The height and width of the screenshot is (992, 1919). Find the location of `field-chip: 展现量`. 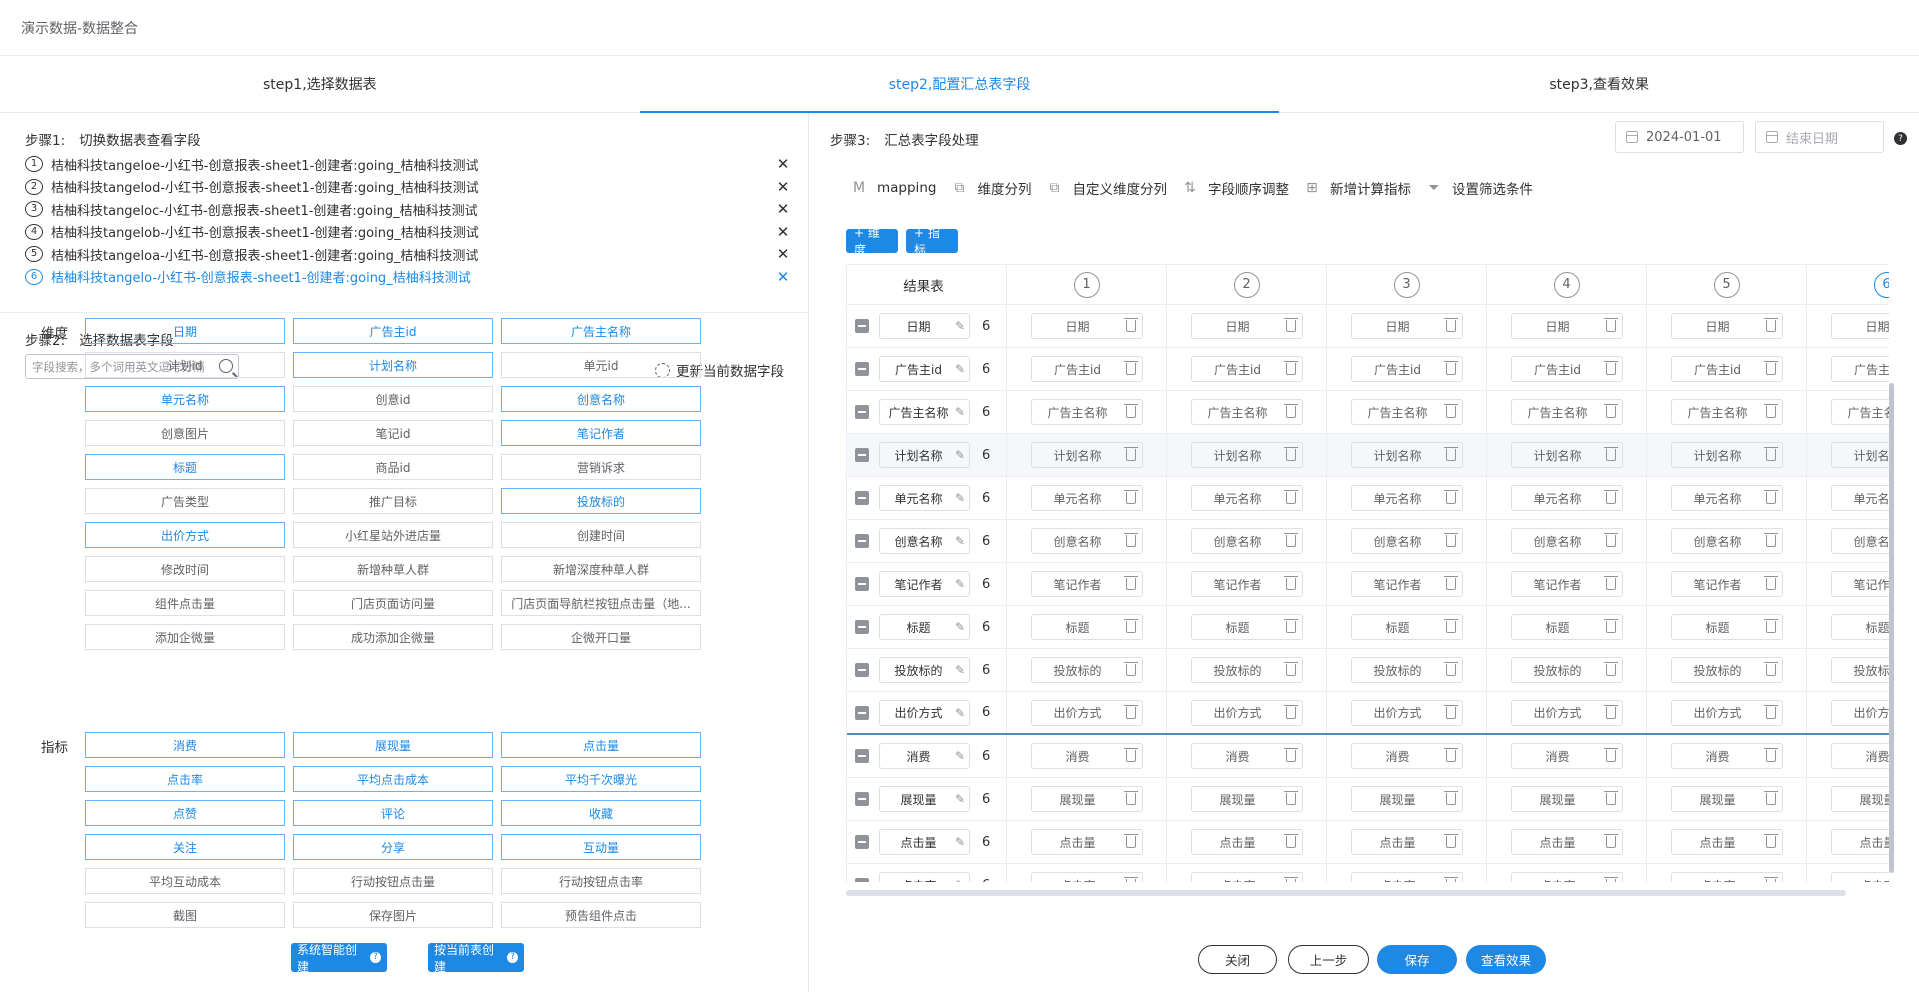

field-chip: 展现量 is located at coordinates (393, 745).